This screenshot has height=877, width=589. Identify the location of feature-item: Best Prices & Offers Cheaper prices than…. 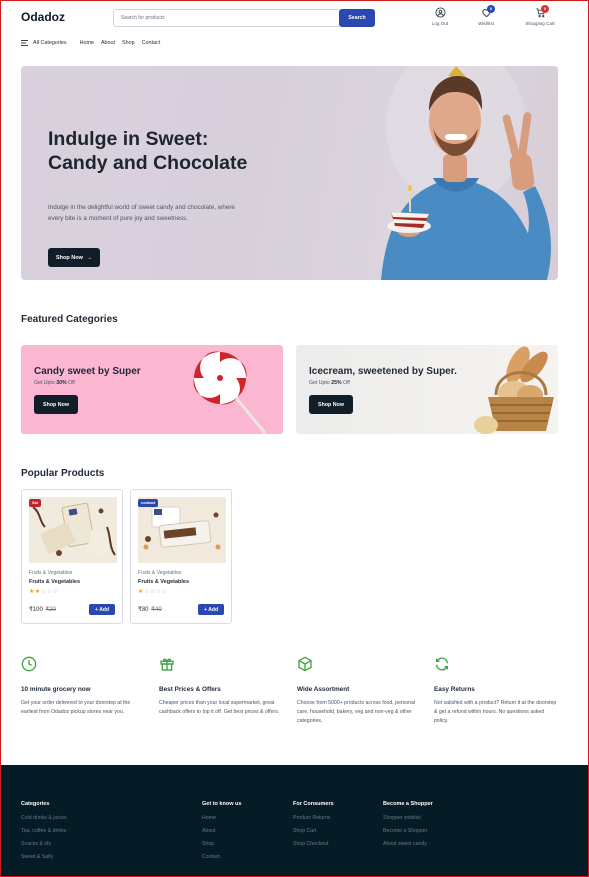
(221, 686).